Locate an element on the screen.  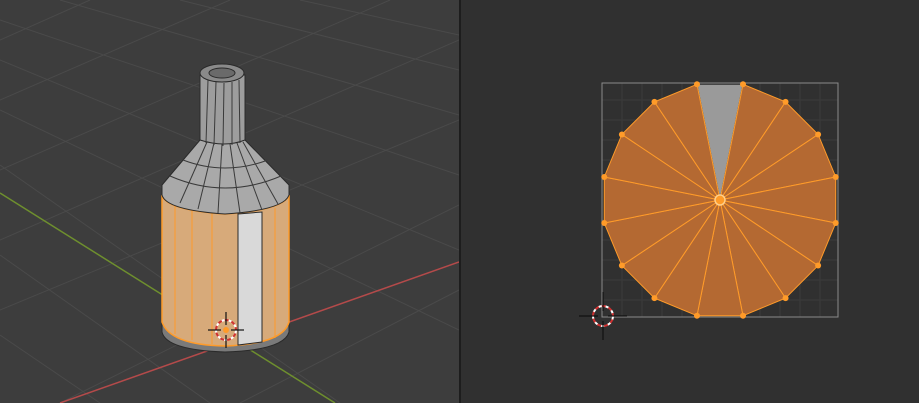
bottle-body-unselected-face is located at coordinates (250, 278).